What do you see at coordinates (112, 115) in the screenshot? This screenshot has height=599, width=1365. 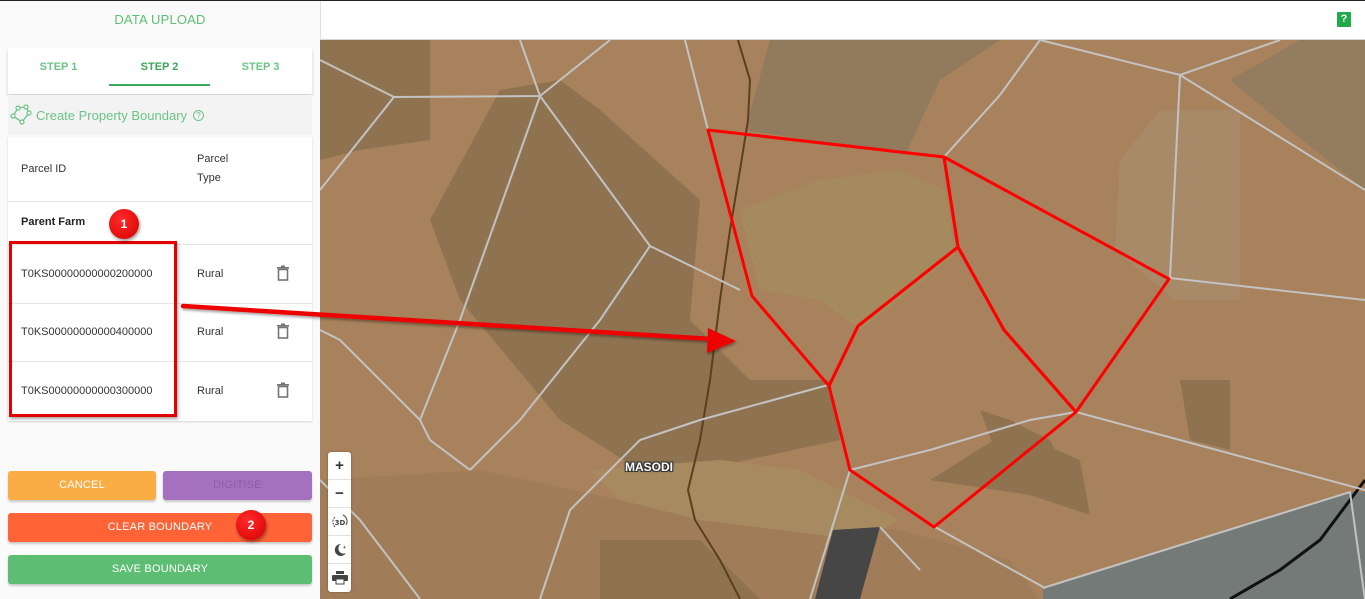 I see `section-title: Create Property Boundary` at bounding box center [112, 115].